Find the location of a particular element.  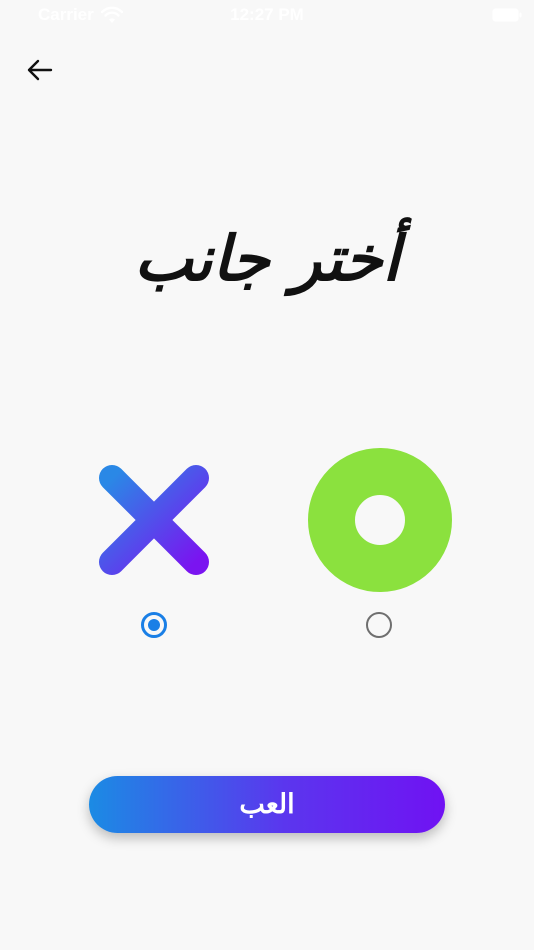

side-option-o is located at coordinates (380, 520).